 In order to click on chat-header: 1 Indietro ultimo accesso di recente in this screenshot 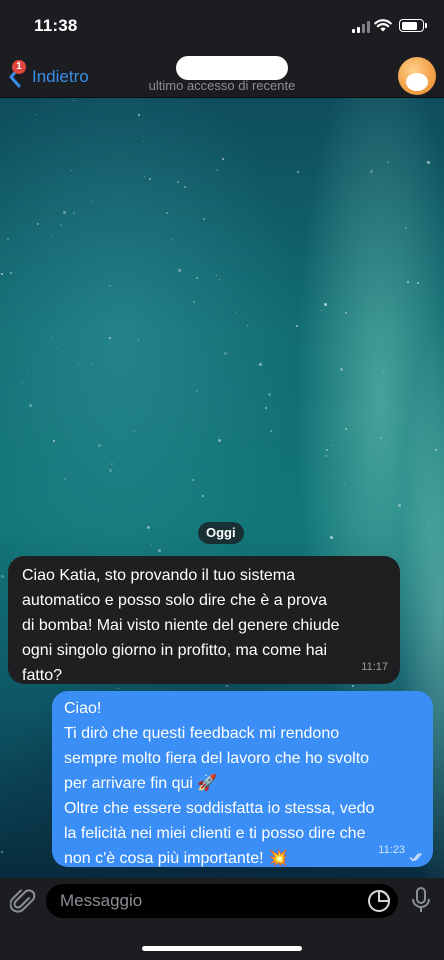, I will do `click(222, 75)`.